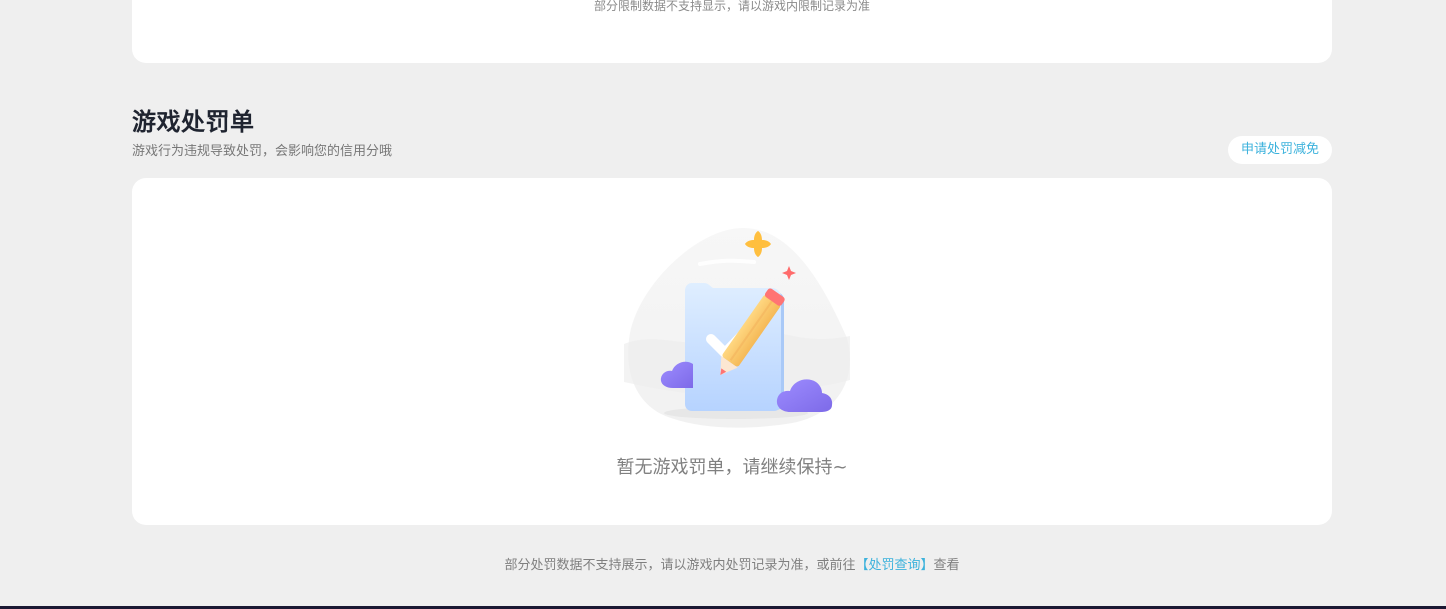 The image size is (1446, 609). Describe the element at coordinates (1279, 150) in the screenshot. I see `apply-penalty-relief-button: 申请处罚减免` at that location.